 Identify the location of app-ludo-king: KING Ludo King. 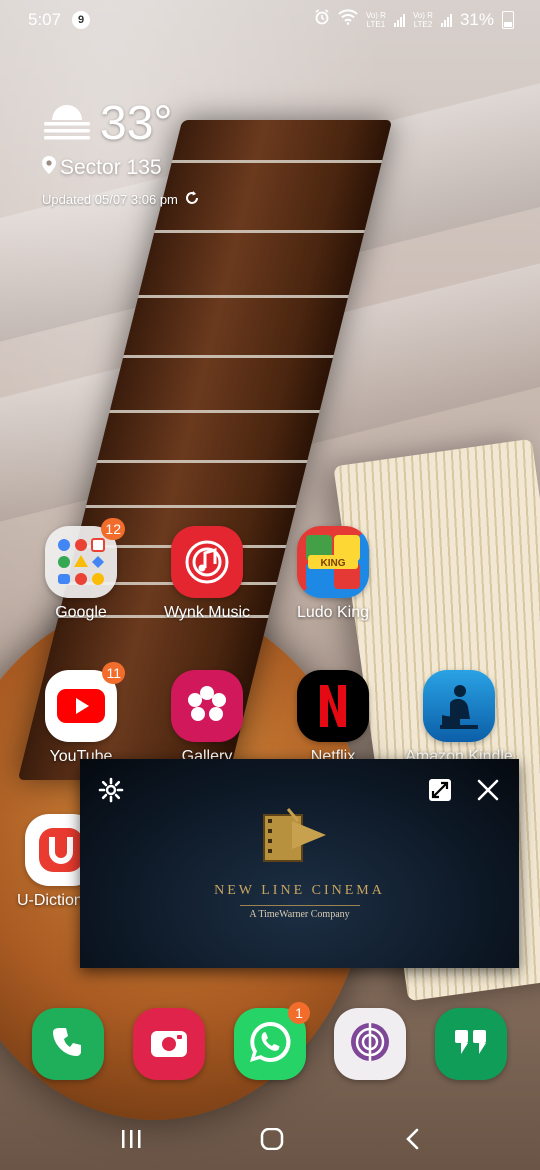
(333, 574).